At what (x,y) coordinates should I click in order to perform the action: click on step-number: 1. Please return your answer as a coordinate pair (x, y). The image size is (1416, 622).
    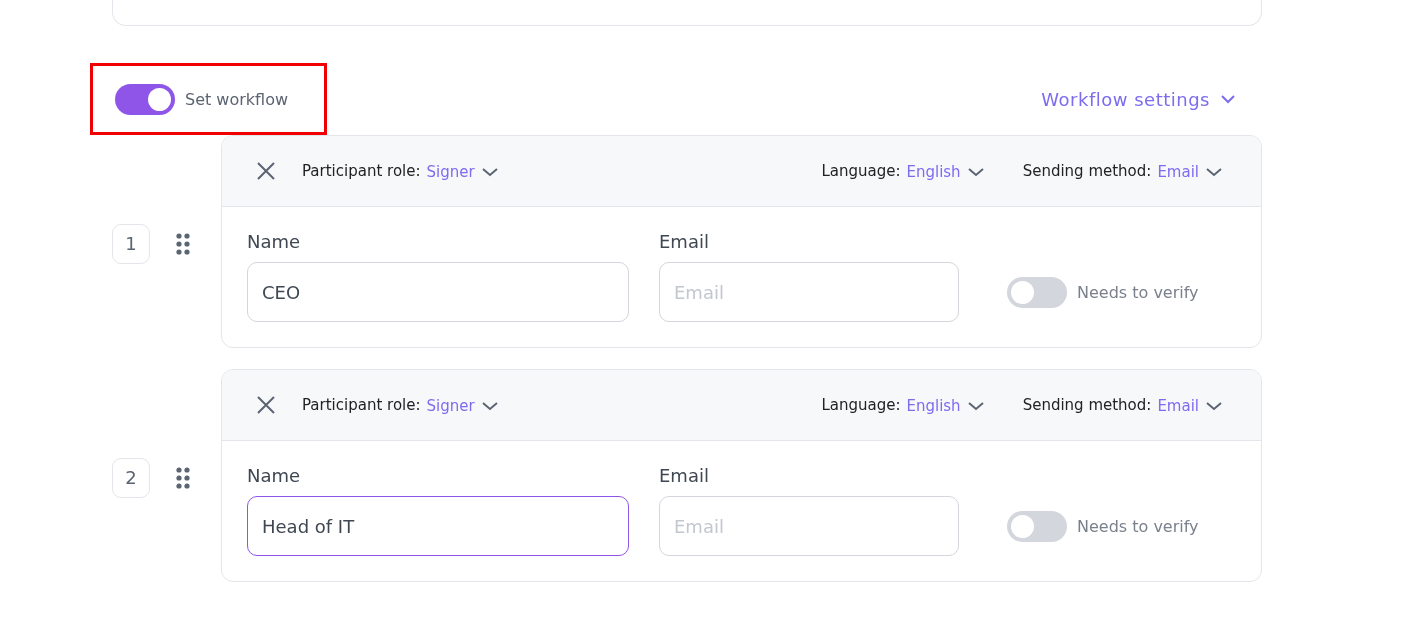
    Looking at the image, I should click on (131, 243).